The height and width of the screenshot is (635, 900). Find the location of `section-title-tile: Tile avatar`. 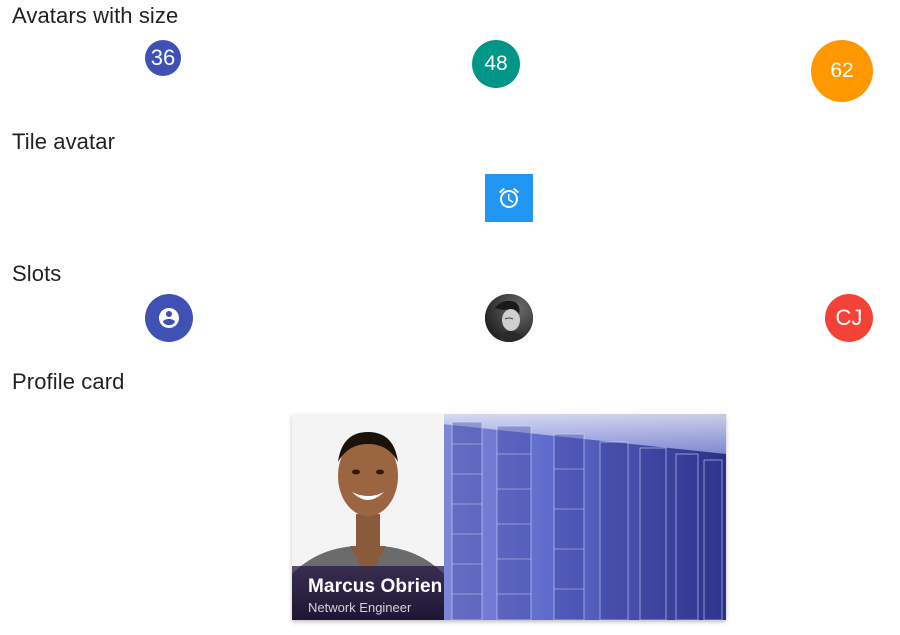

section-title-tile: Tile avatar is located at coordinates (63, 141).